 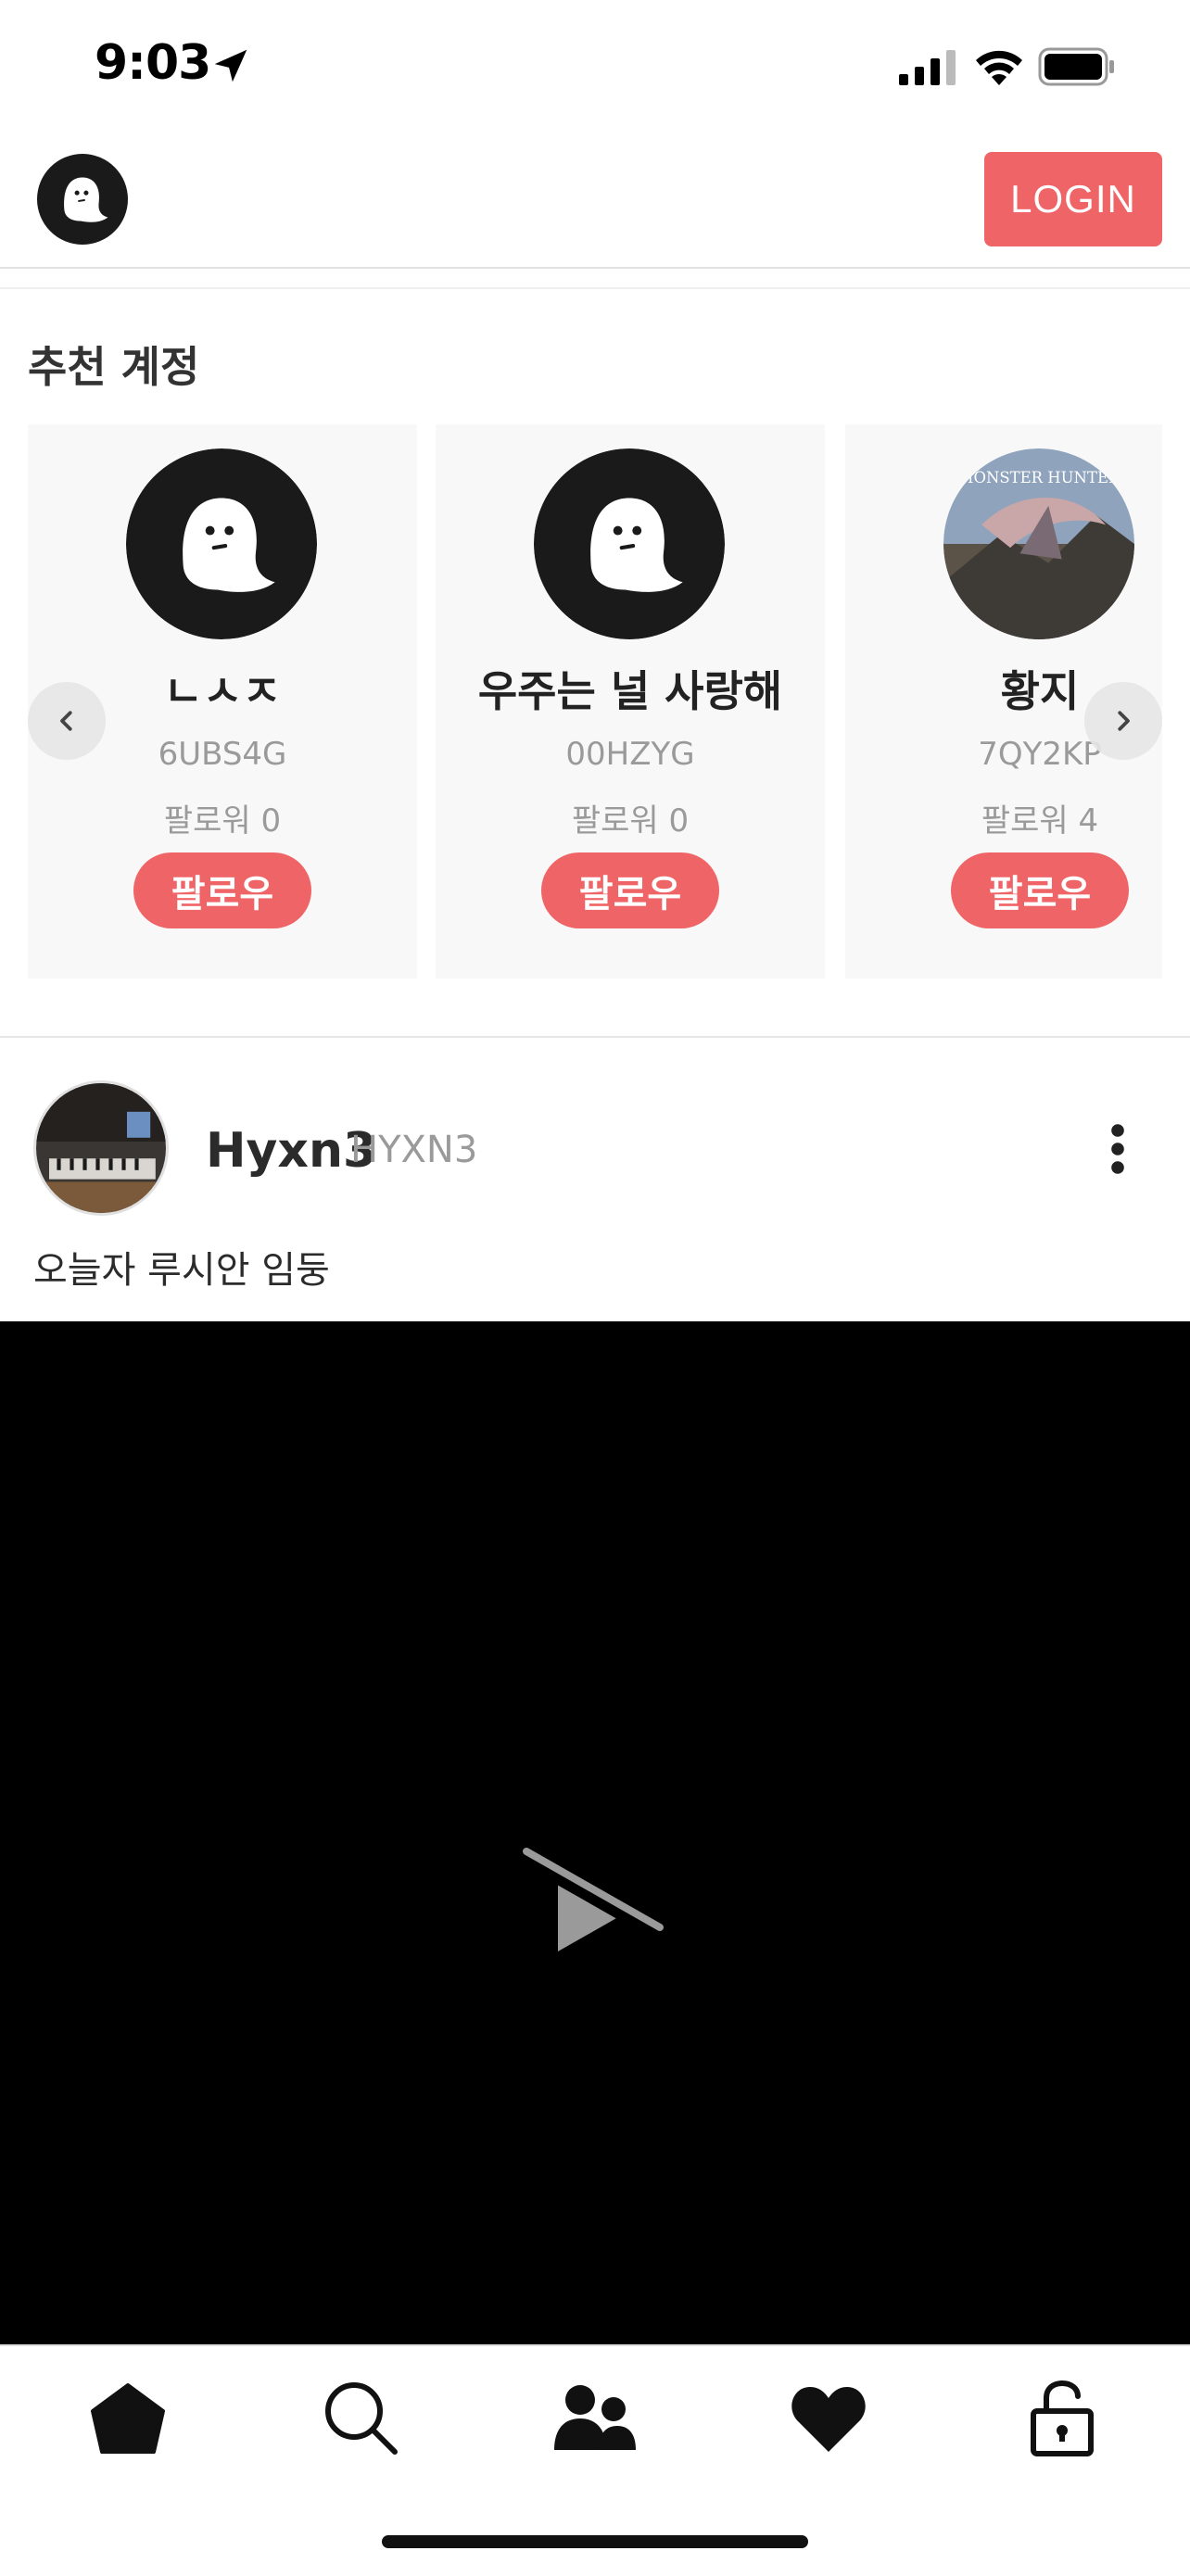 What do you see at coordinates (630, 691) in the screenshot?
I see `account-name: 우주는 널 사랑해` at bounding box center [630, 691].